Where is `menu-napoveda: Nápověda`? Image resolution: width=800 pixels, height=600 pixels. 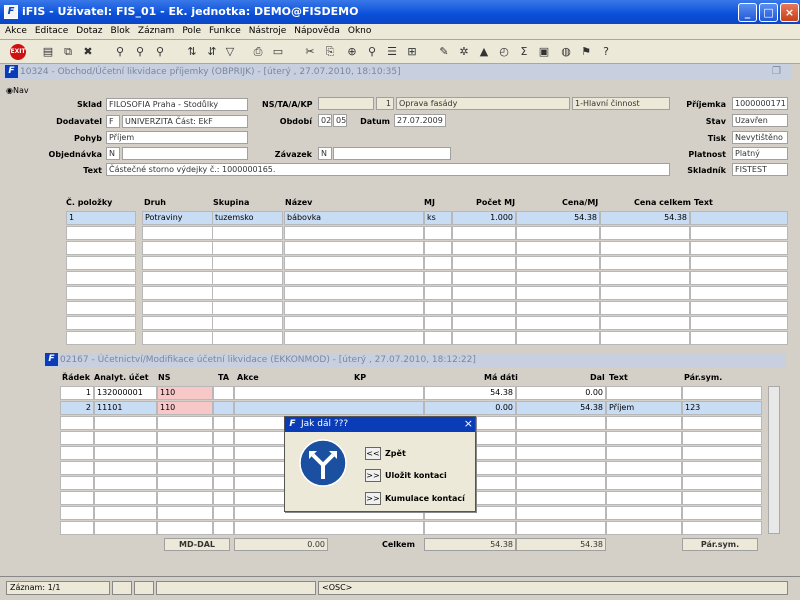 menu-napoveda: Nápověda is located at coordinates (316, 30).